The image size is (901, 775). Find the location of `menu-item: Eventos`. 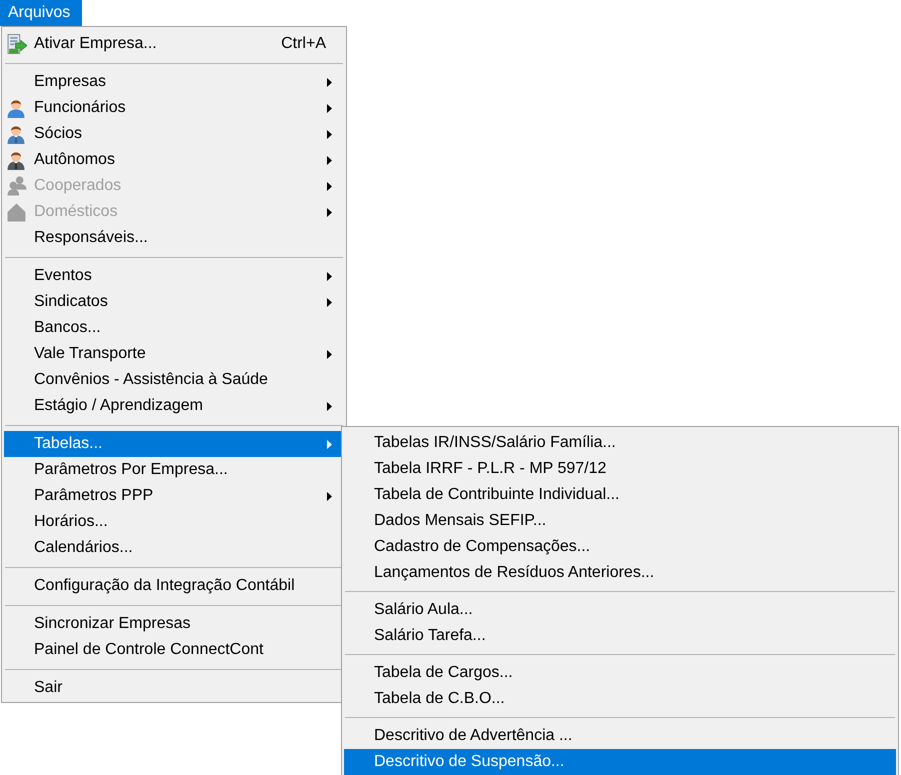

menu-item: Eventos is located at coordinates (174, 276).